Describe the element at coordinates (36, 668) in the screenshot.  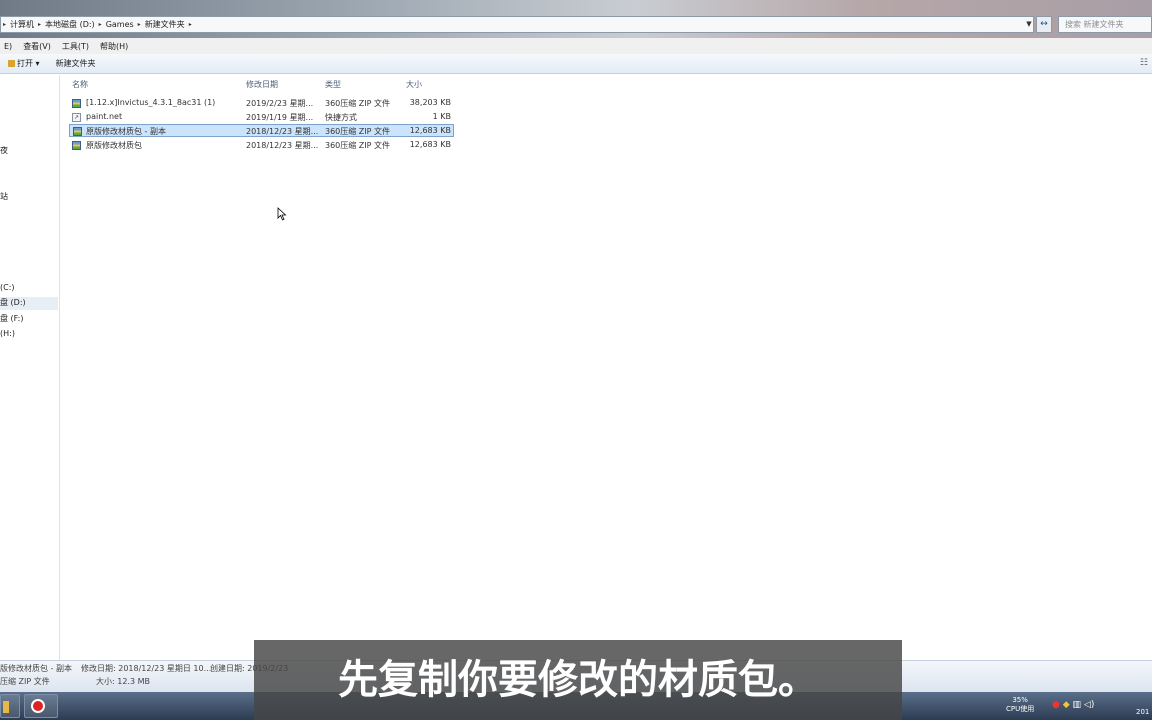
I see `details-file-name: 版修改材质包 - 副本` at that location.